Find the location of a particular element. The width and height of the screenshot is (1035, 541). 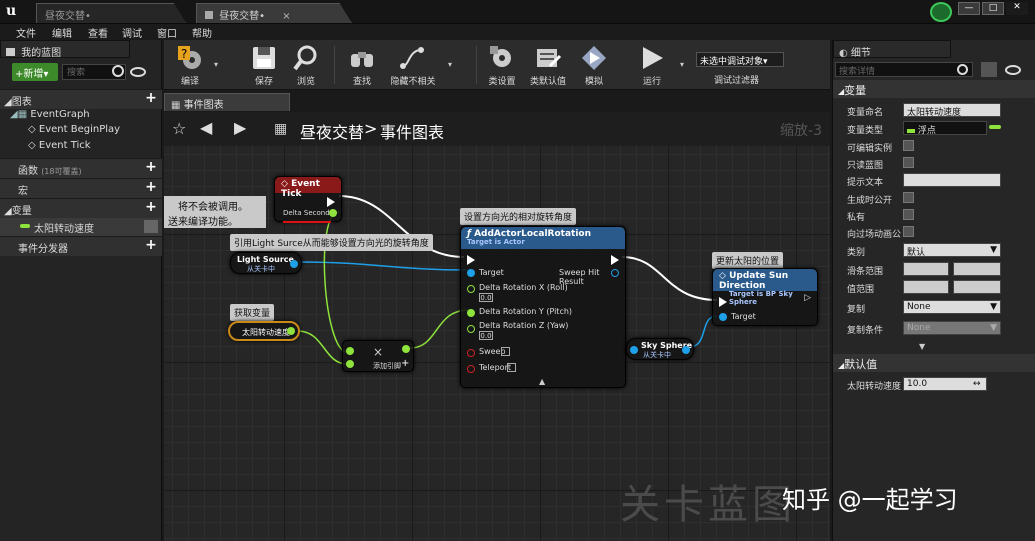

menu-help: 帮助 is located at coordinates (202, 32).